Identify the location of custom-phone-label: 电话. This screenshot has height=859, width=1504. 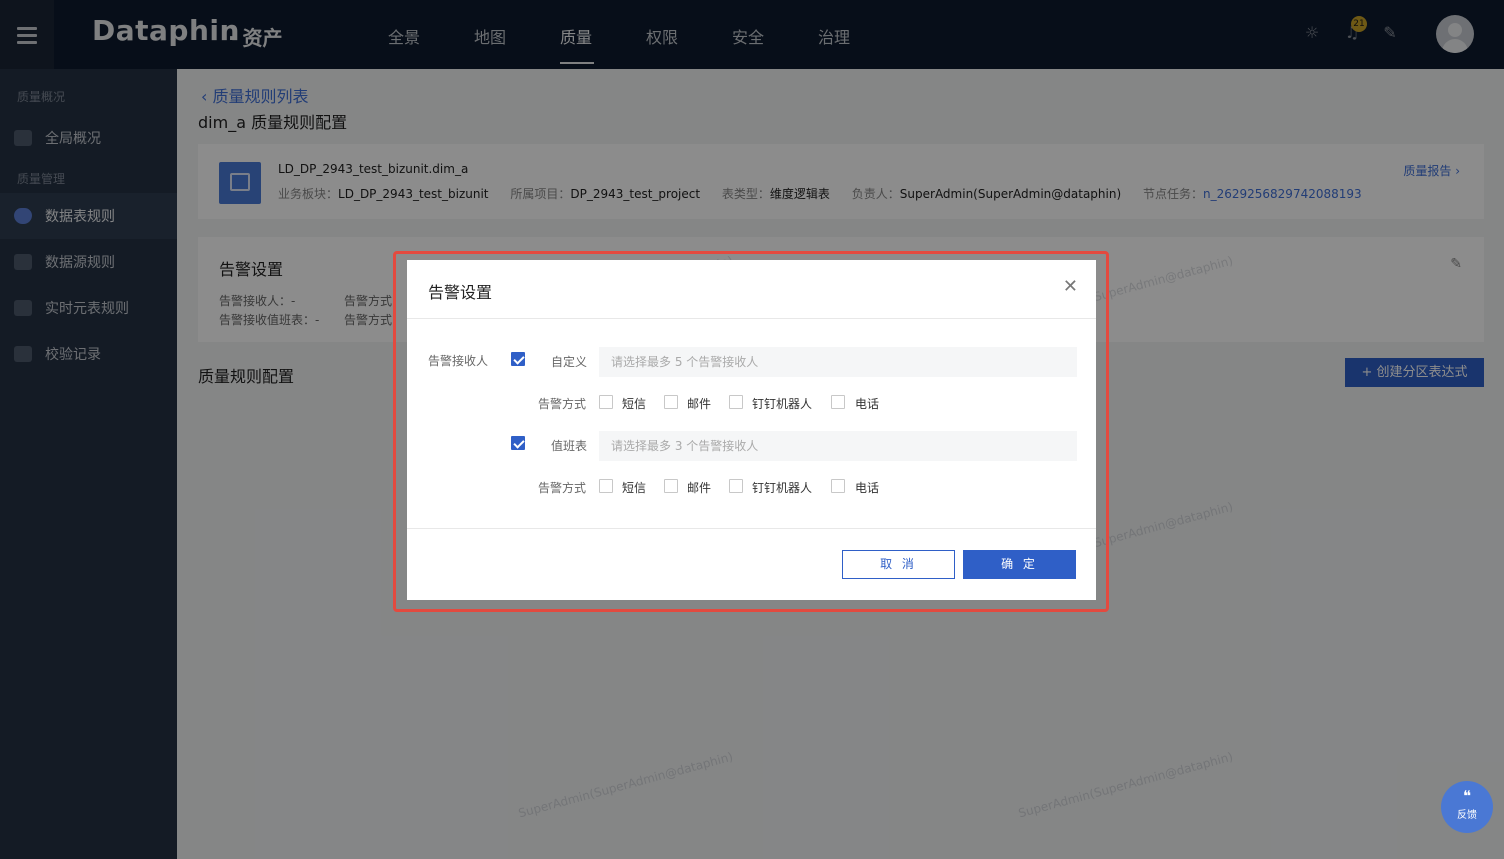
(867, 404).